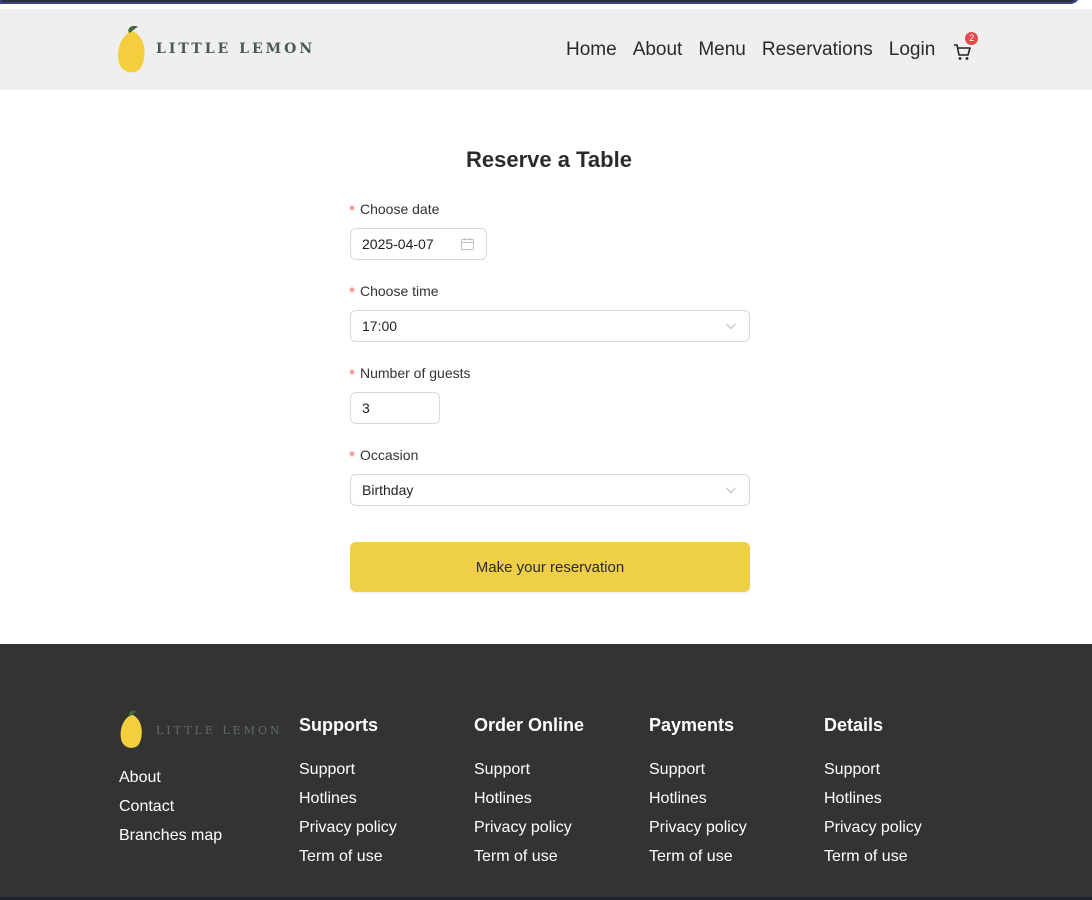 The image size is (1092, 900). I want to click on time-value: 17:00, so click(380, 326).